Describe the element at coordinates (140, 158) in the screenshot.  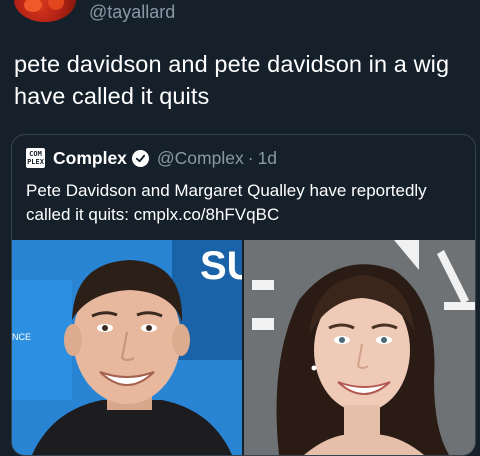
I see `verified-badge-icon` at that location.